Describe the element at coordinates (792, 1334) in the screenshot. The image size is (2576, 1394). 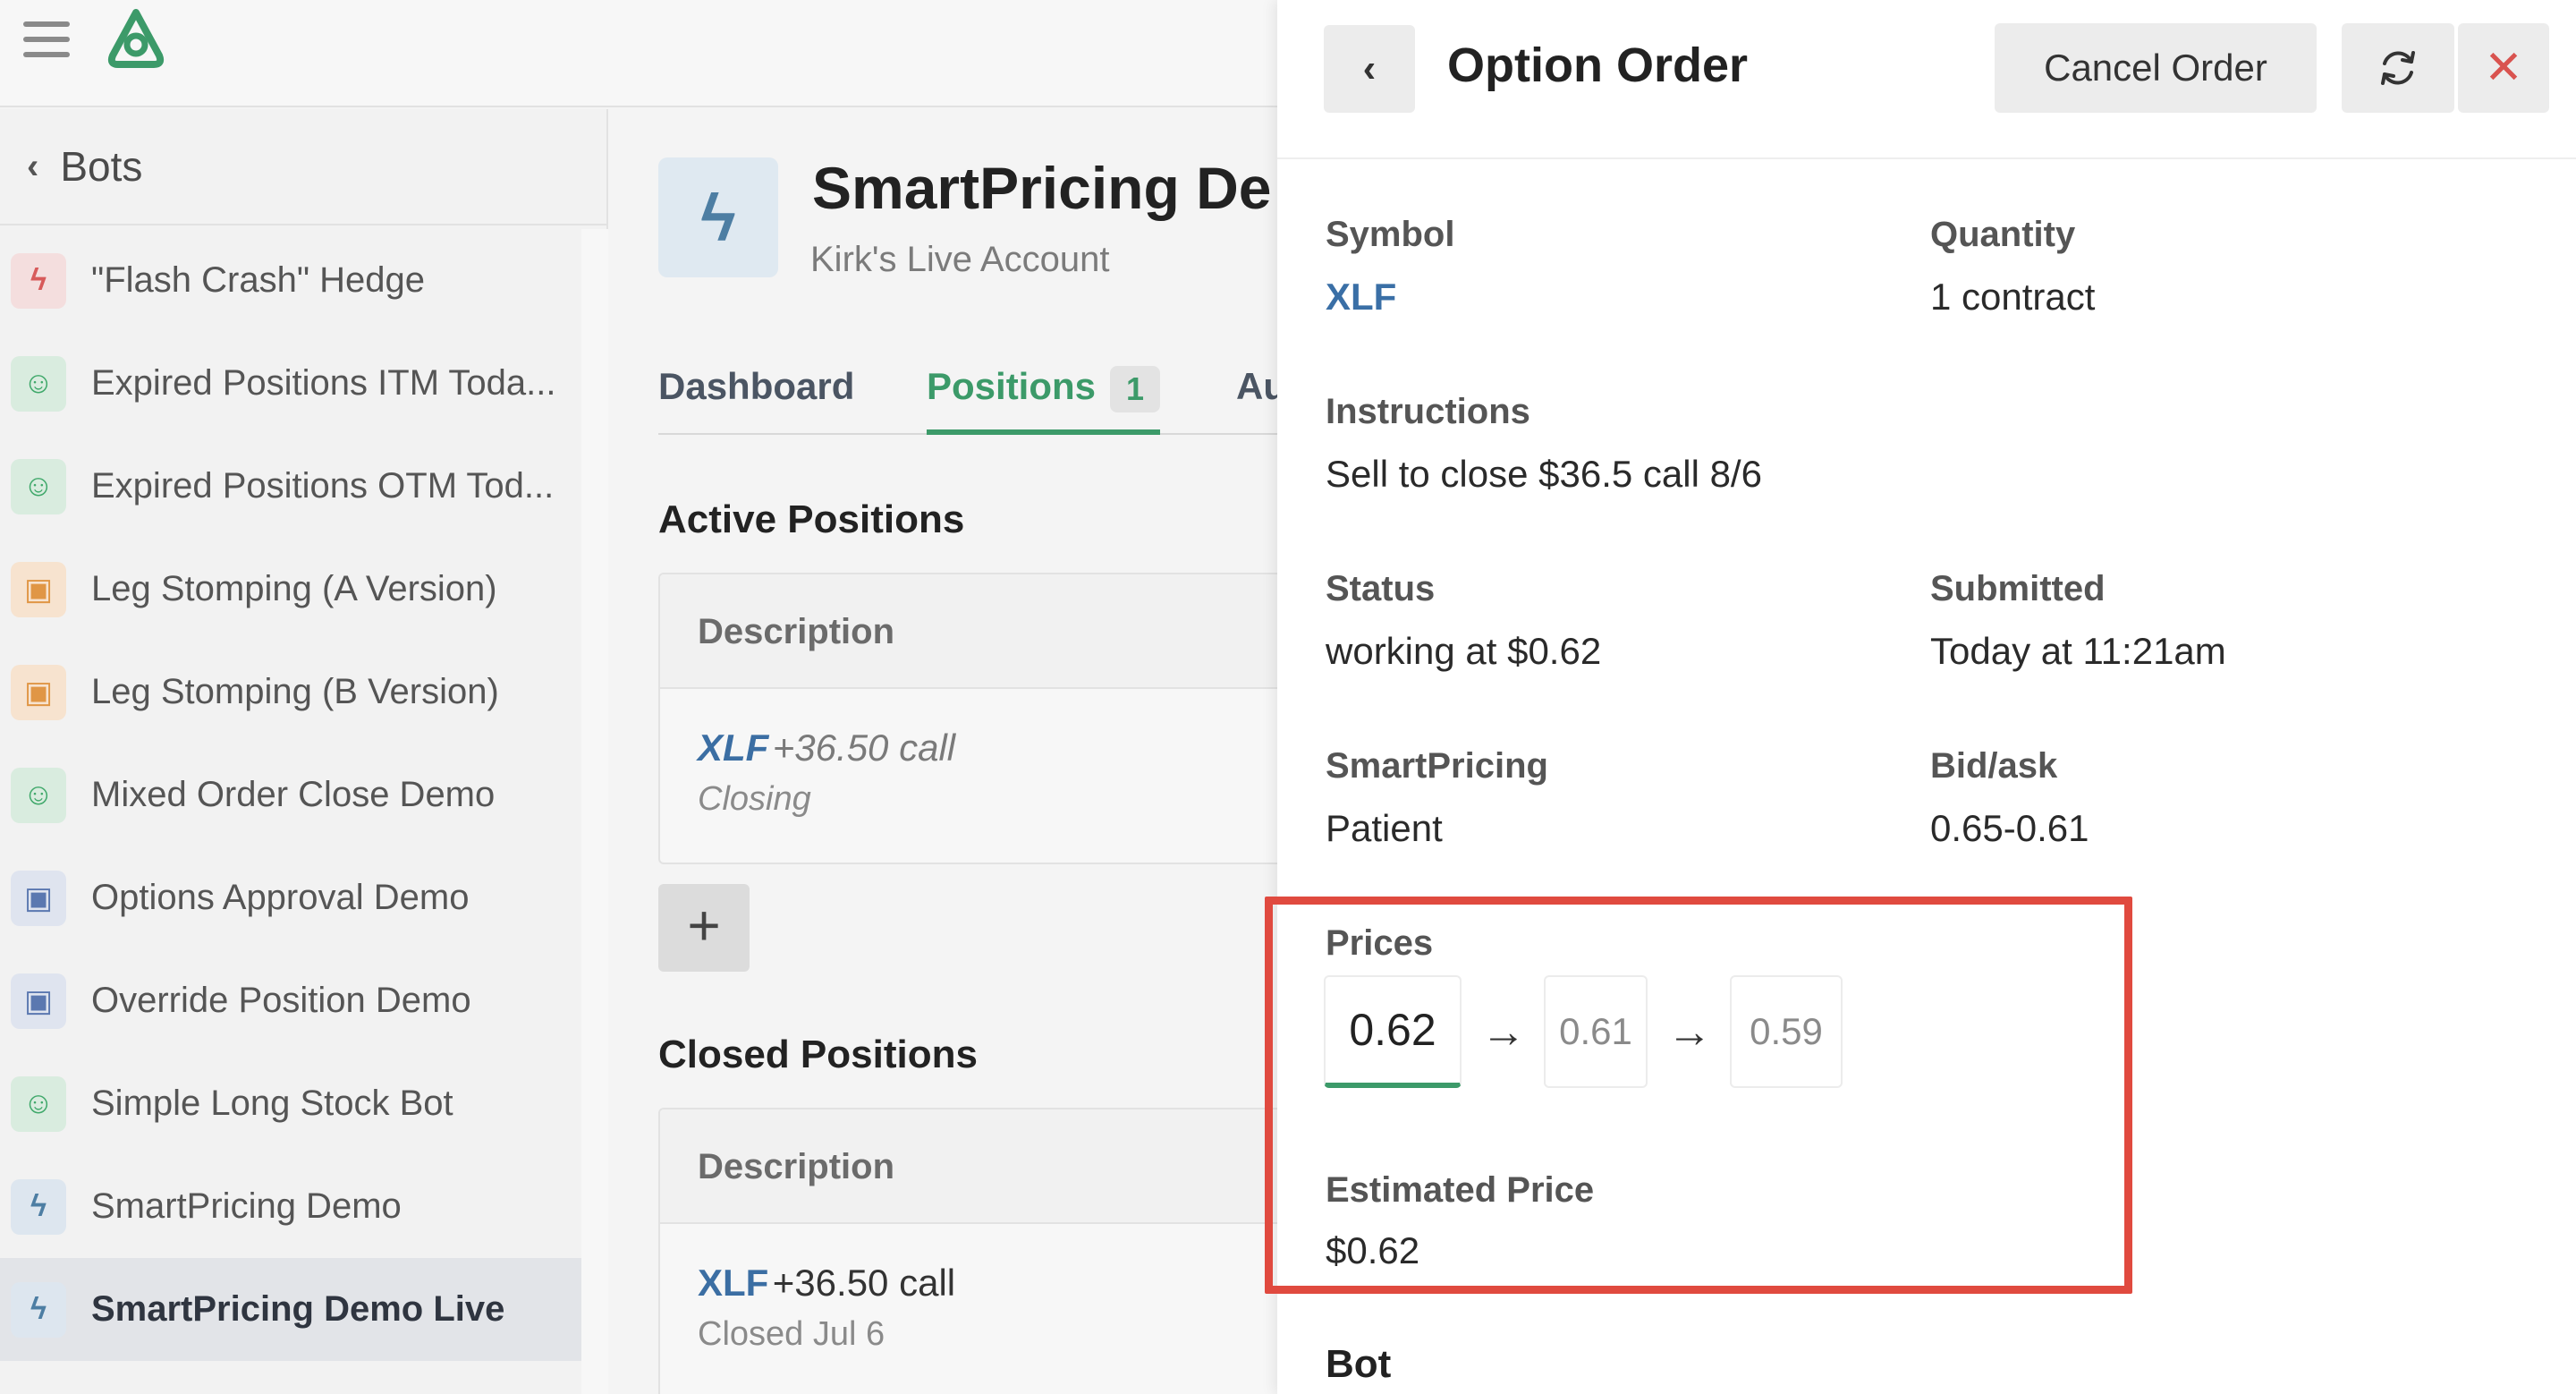
I see `position-status: Closed Jul 6` at that location.